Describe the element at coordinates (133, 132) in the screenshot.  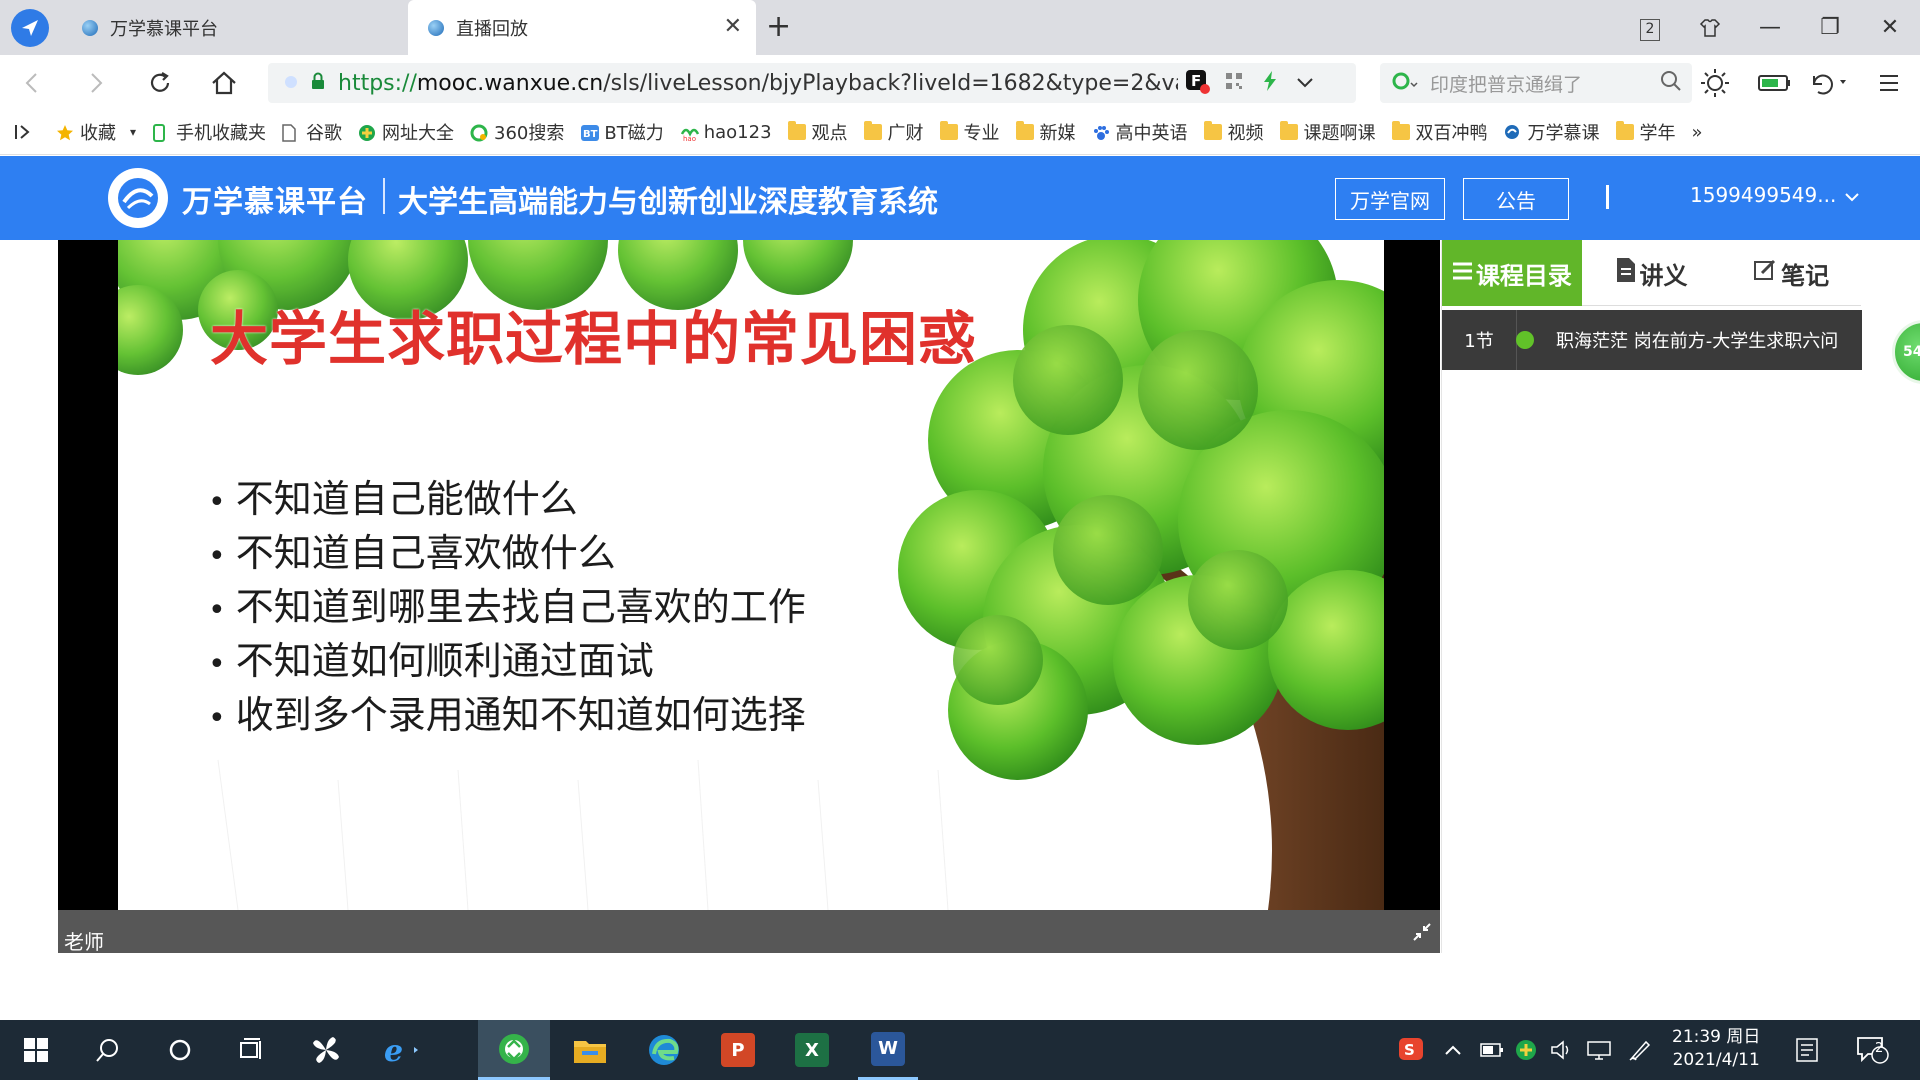
I see `caret-down-icon: ▾` at that location.